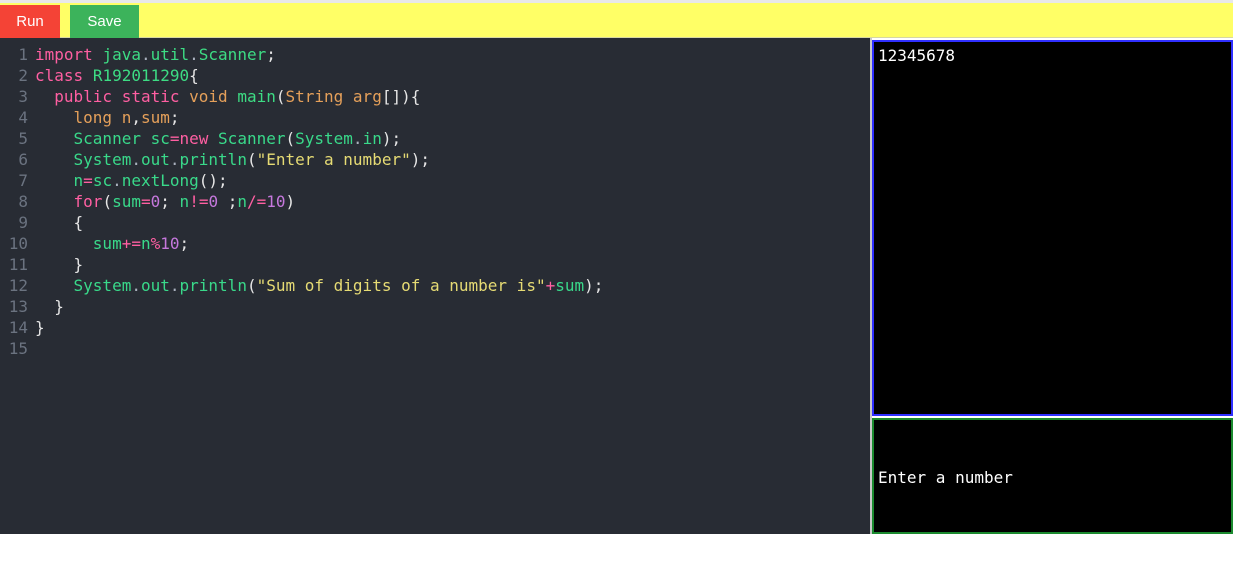  What do you see at coordinates (251, 159) in the screenshot?
I see `code-text: System.out.println("Enter a number");` at bounding box center [251, 159].